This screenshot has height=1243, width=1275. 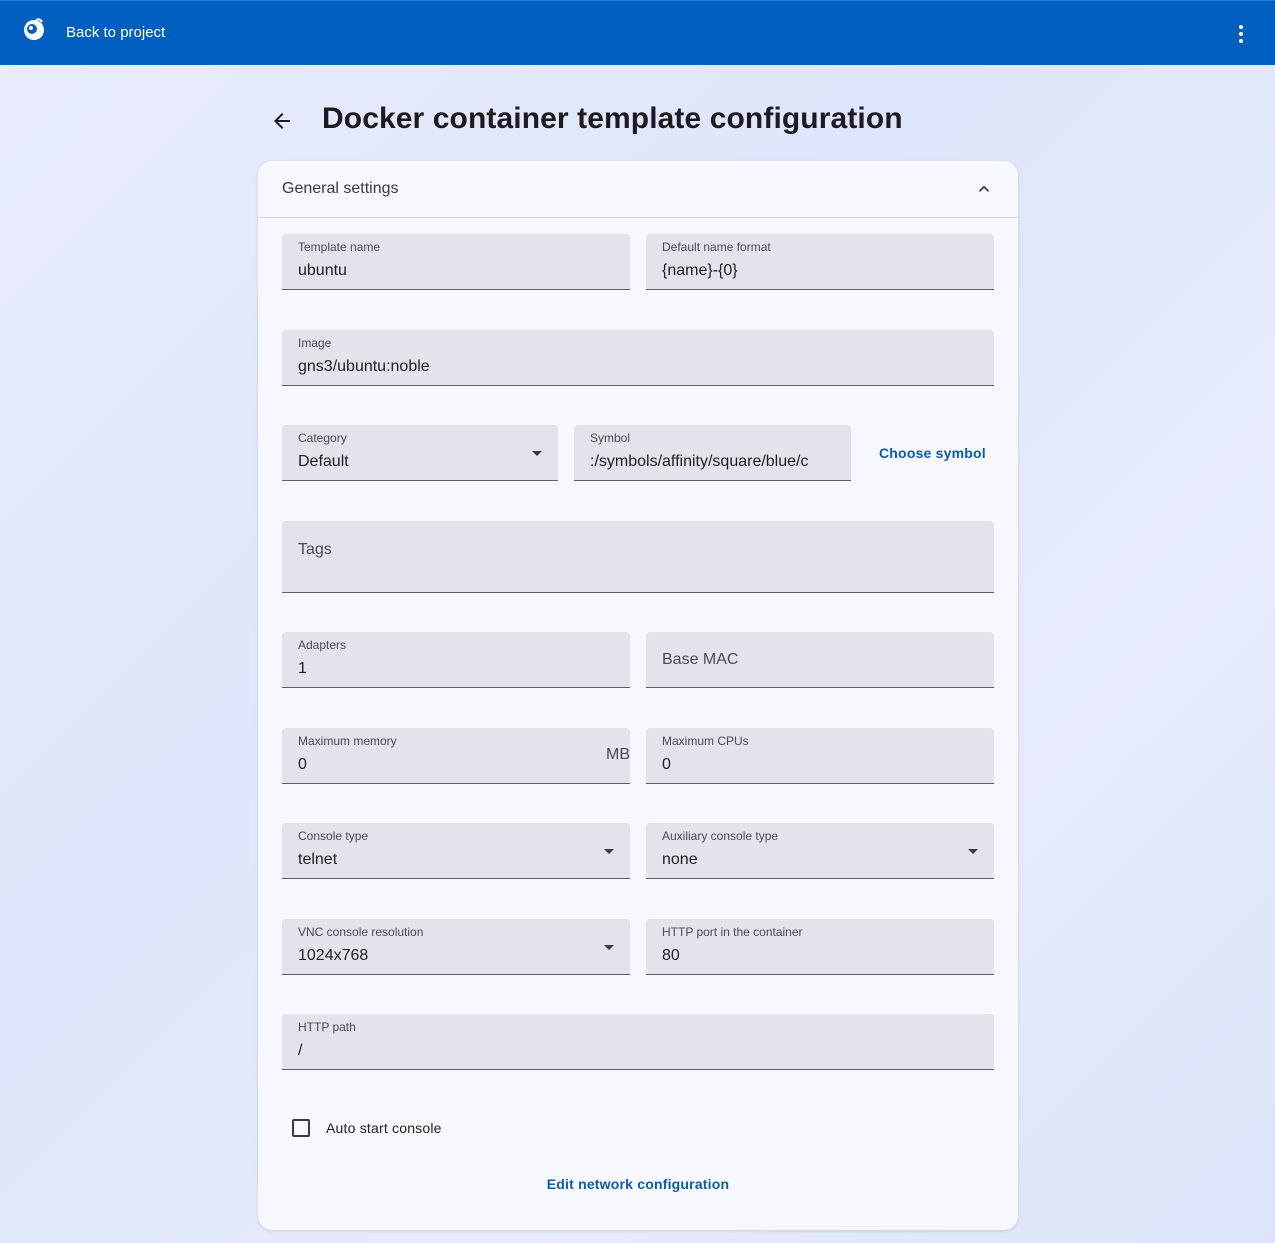 I want to click on category-select: Category Default, so click(x=420, y=453).